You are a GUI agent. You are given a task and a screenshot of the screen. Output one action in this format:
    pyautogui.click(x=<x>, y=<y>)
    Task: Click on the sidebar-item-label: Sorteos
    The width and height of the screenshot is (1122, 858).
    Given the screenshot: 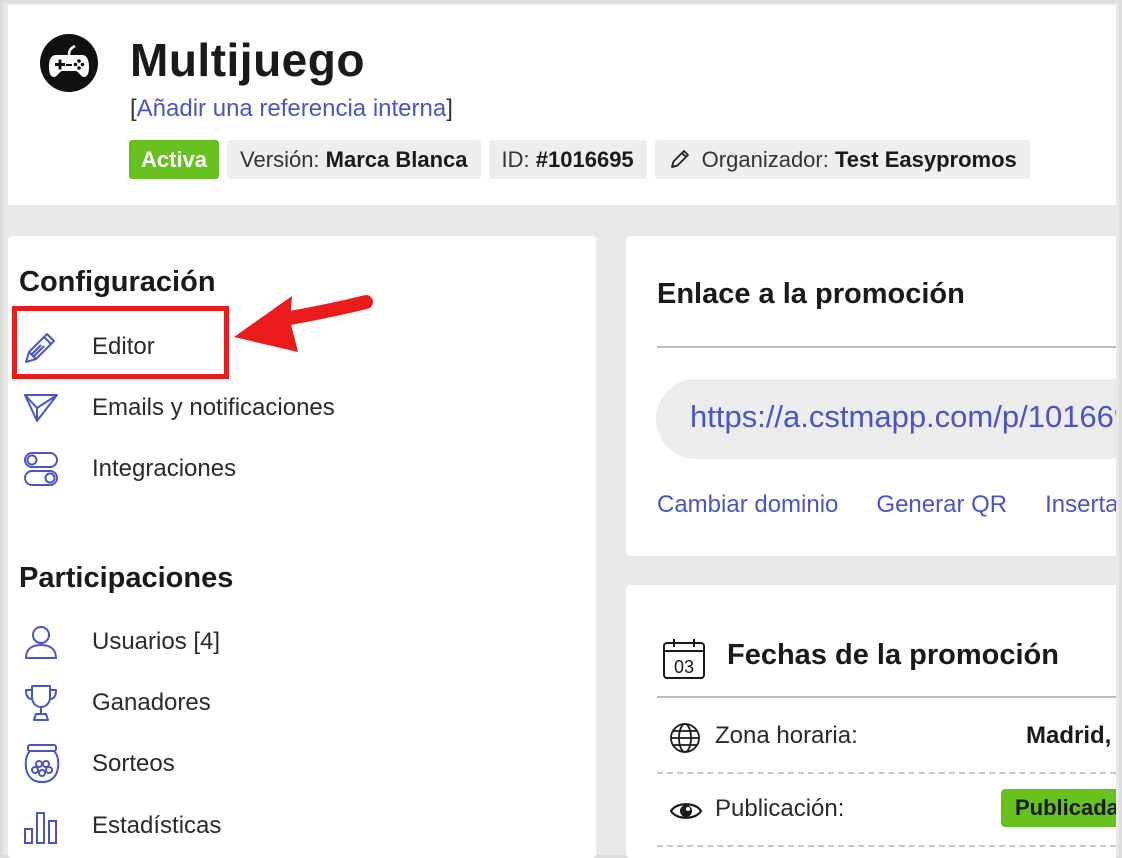 What is the action you would take?
    pyautogui.click(x=133, y=763)
    